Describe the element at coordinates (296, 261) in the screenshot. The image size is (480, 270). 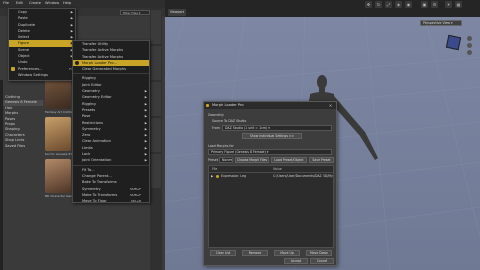
I see `accept-button: Accept` at that location.